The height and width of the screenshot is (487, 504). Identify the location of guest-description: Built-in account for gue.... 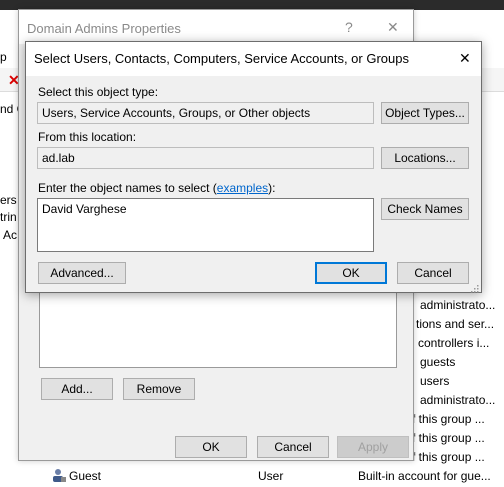
(424, 476).